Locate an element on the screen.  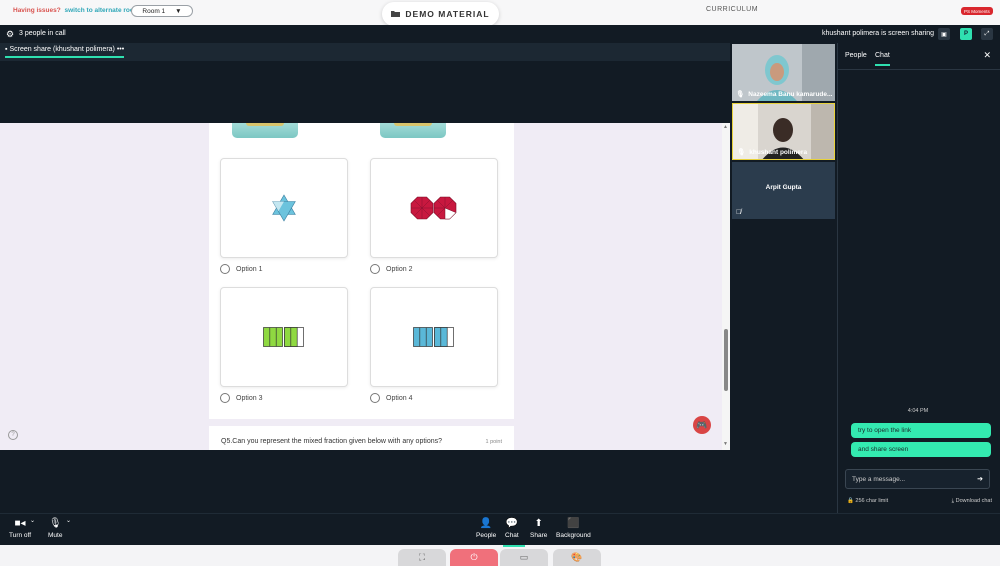
share-screen-icon: ⬆ is located at coordinates (538, 523).